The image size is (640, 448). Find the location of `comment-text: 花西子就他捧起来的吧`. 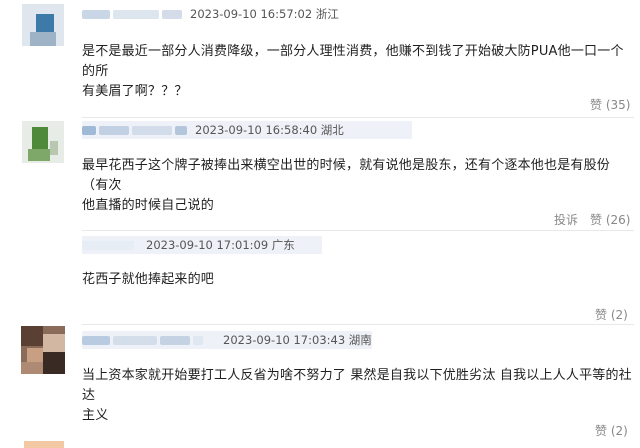

comment-text: 花西子就他捧起来的吧 is located at coordinates (358, 280).